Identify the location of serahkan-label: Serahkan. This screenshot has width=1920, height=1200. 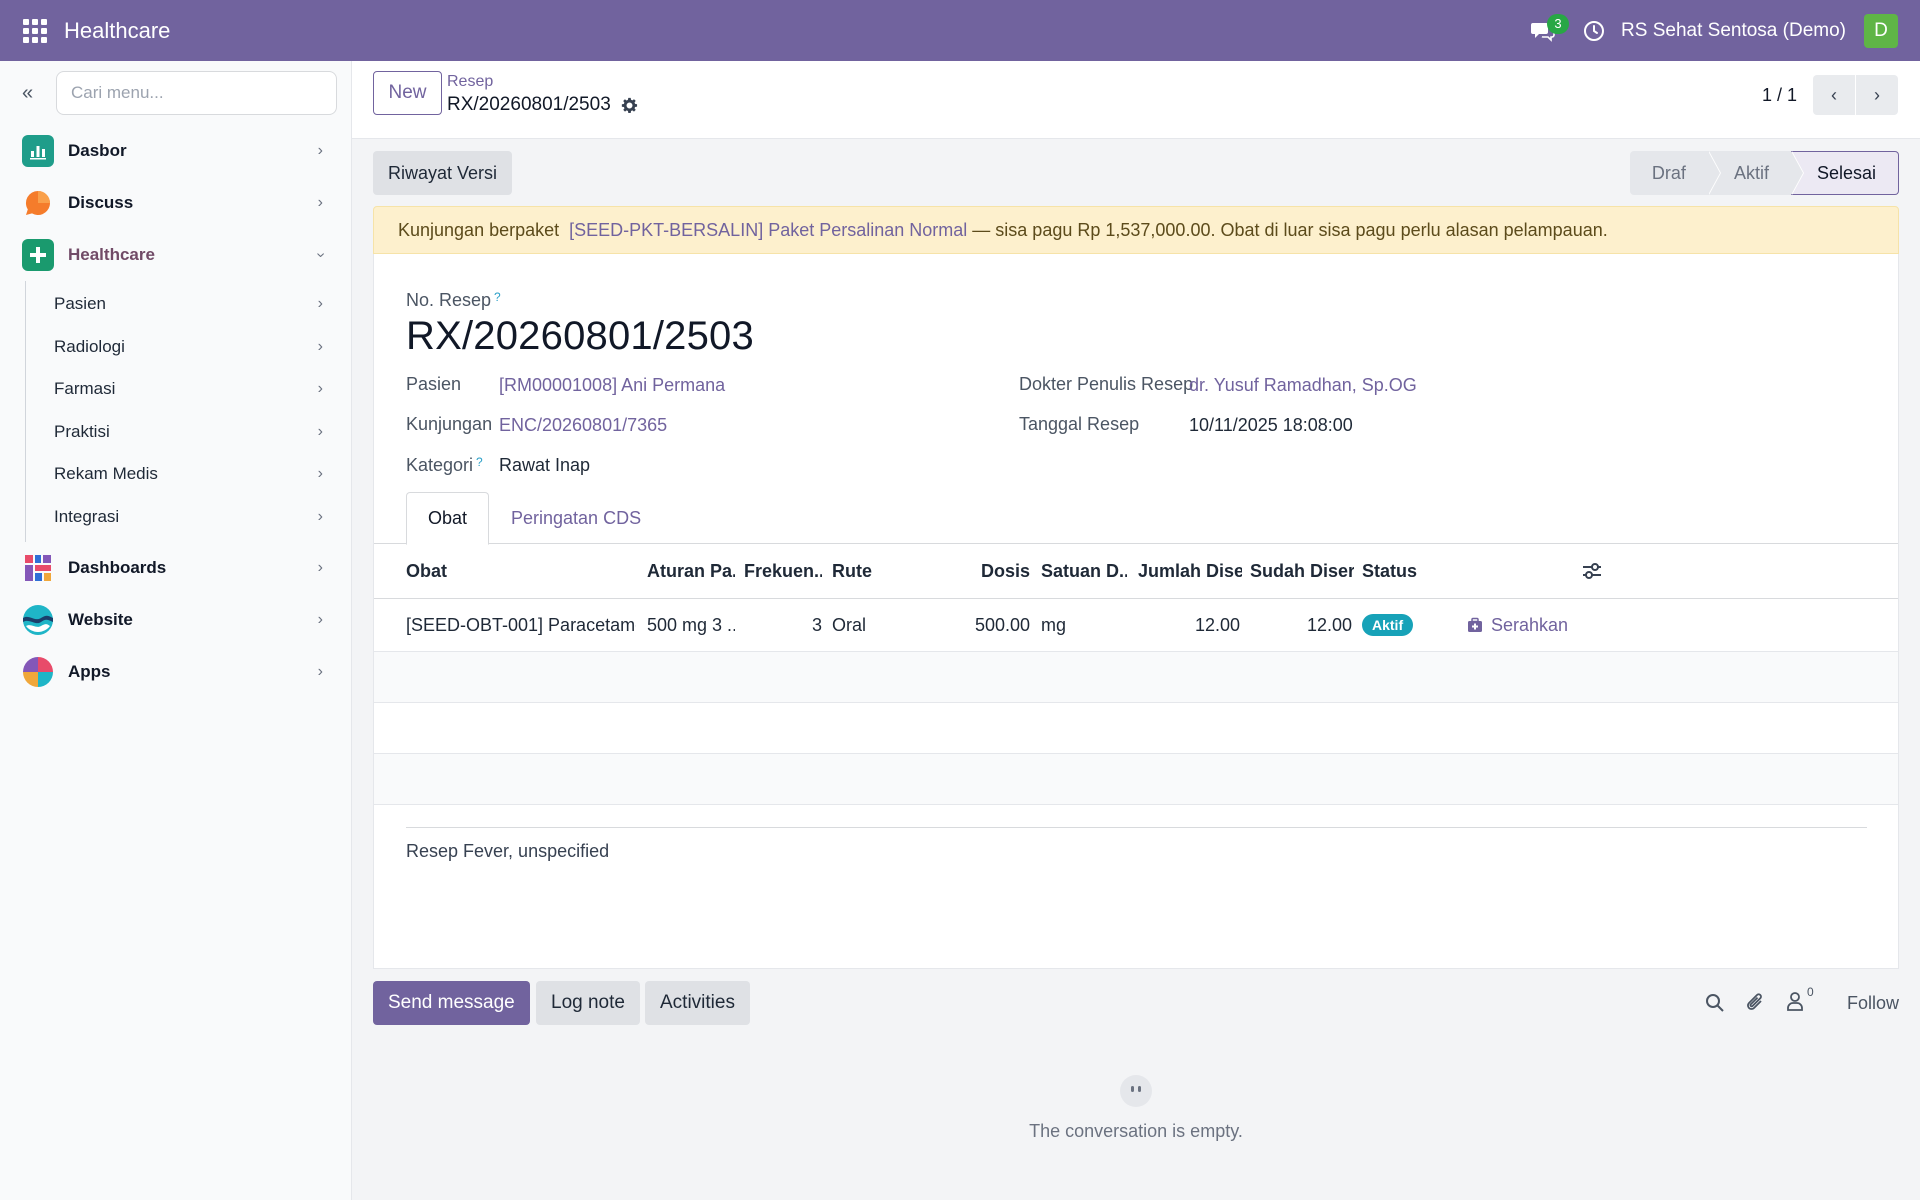
(1530, 624).